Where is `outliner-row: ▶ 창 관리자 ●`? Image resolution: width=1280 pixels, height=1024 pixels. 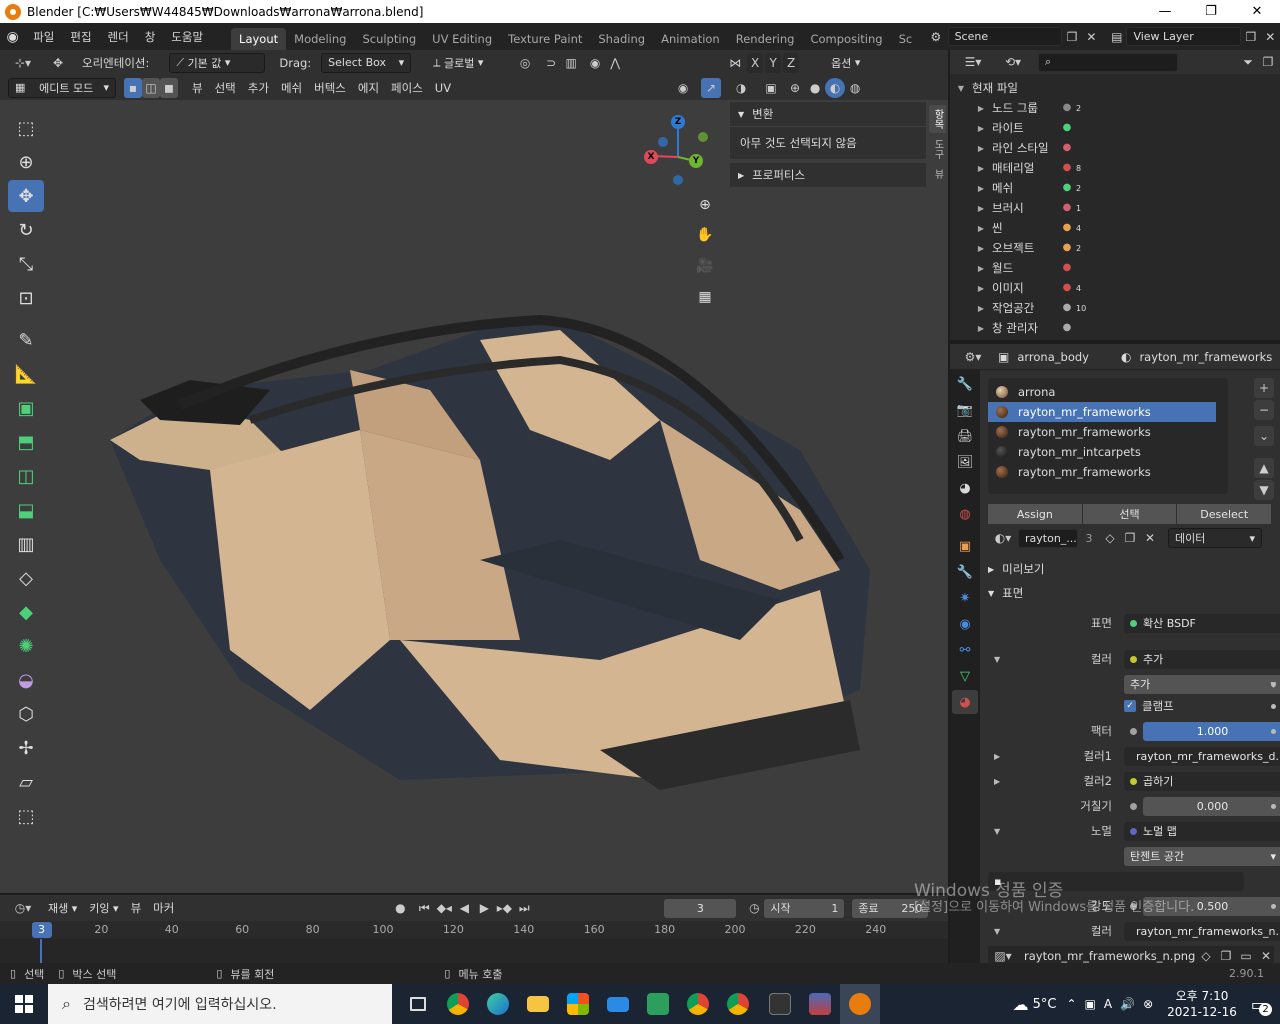 outliner-row: ▶ 창 관리자 ● is located at coordinates (1115, 328).